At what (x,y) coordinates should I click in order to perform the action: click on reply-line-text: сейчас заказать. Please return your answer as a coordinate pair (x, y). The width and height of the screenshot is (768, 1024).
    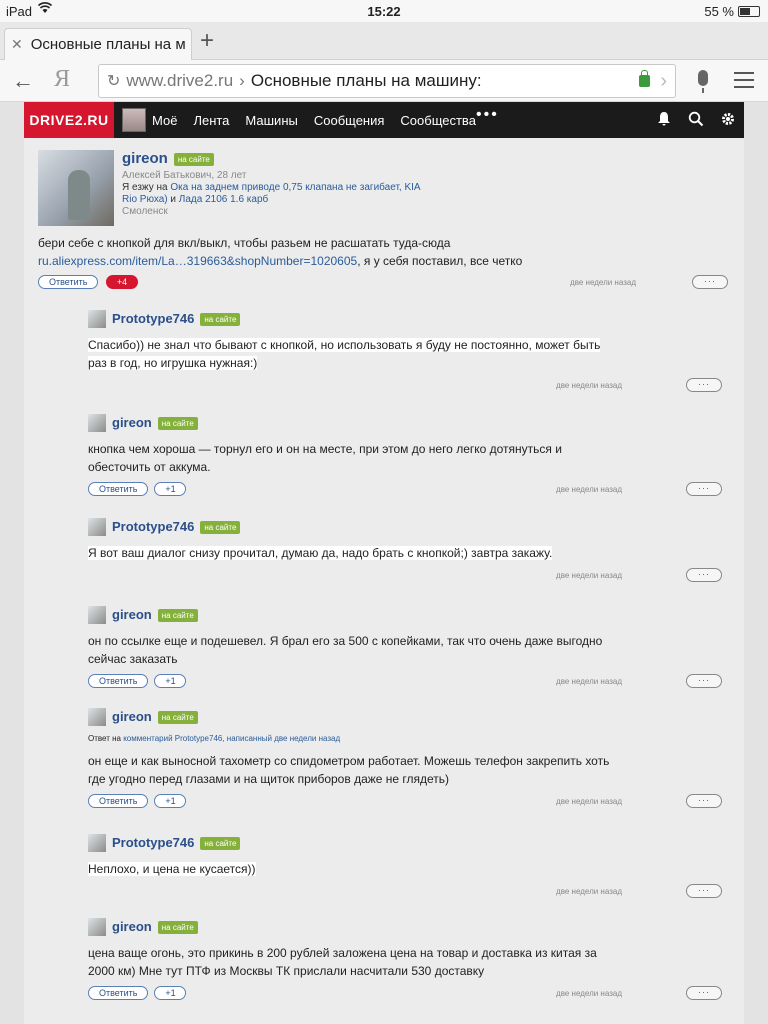
    Looking at the image, I should click on (133, 659).